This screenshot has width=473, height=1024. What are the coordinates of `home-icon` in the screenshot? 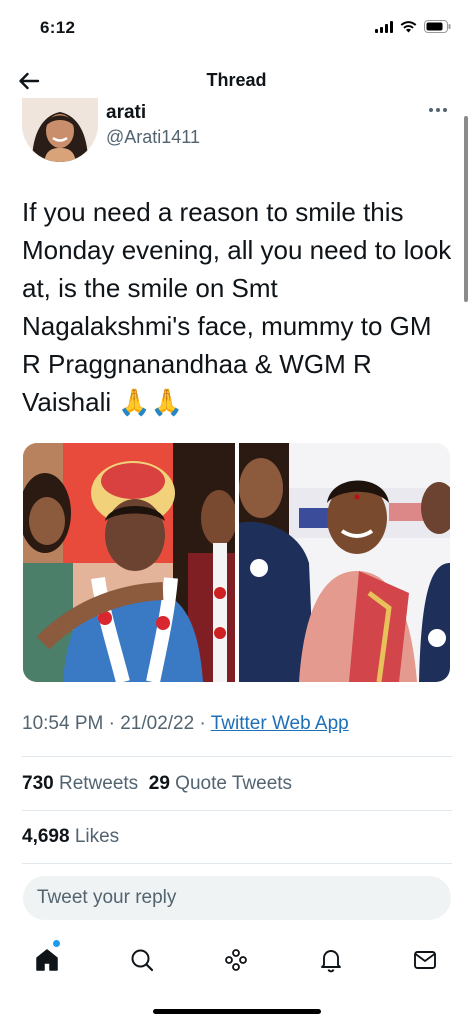 It's located at (47, 960).